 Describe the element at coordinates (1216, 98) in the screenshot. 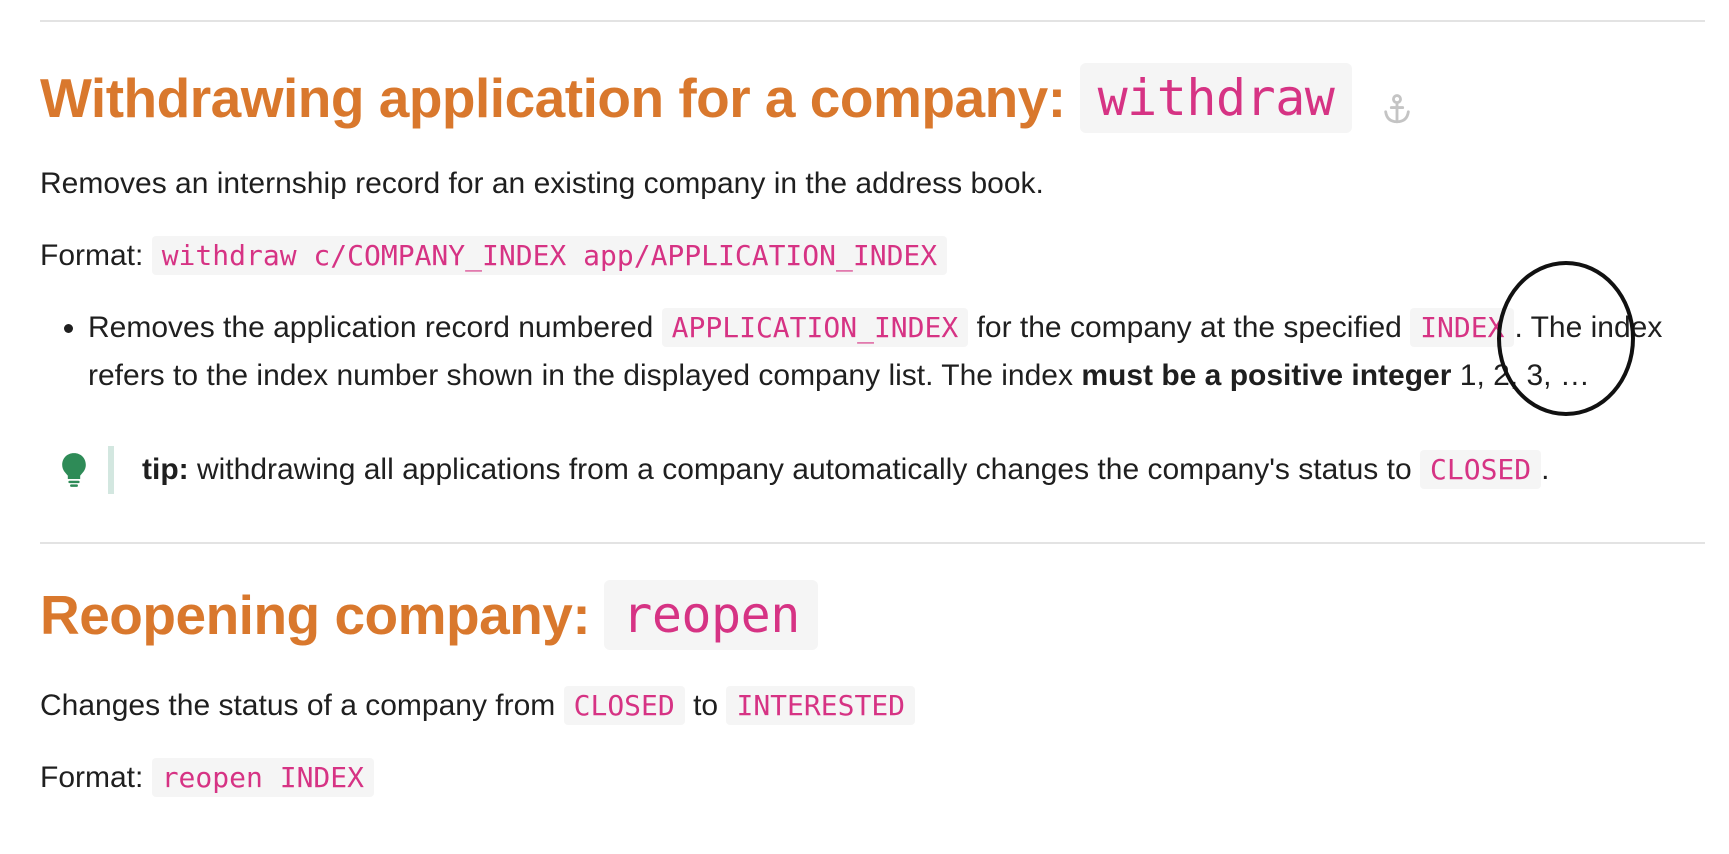

I see `heading-code: withdraw` at that location.